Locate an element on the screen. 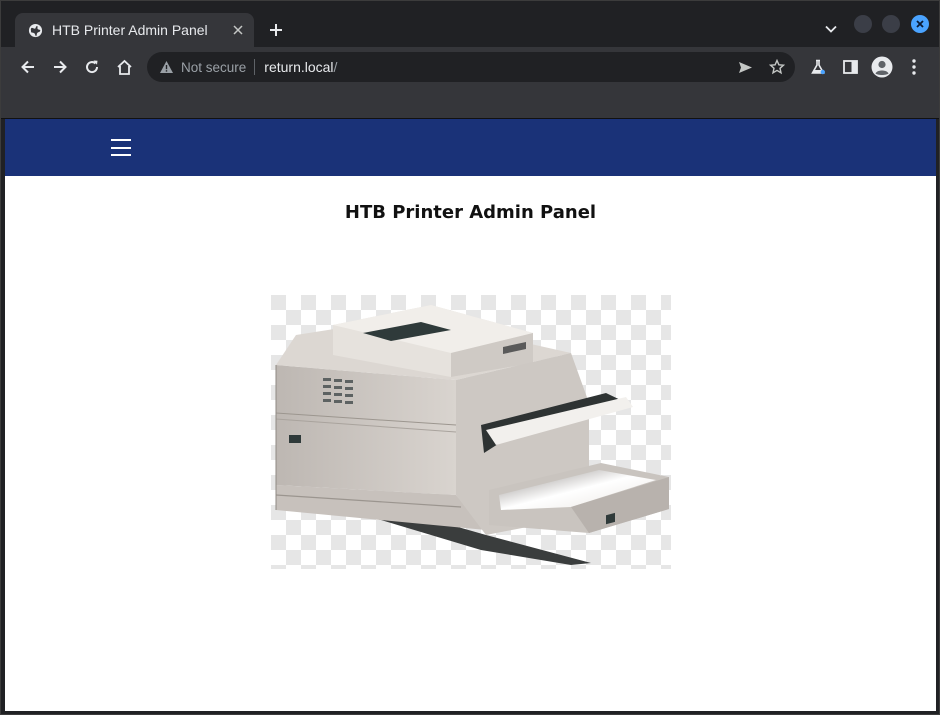 This screenshot has width=940, height=715. tab-strip: HTB Printer Admin Panel is located at coordinates (470, 24).